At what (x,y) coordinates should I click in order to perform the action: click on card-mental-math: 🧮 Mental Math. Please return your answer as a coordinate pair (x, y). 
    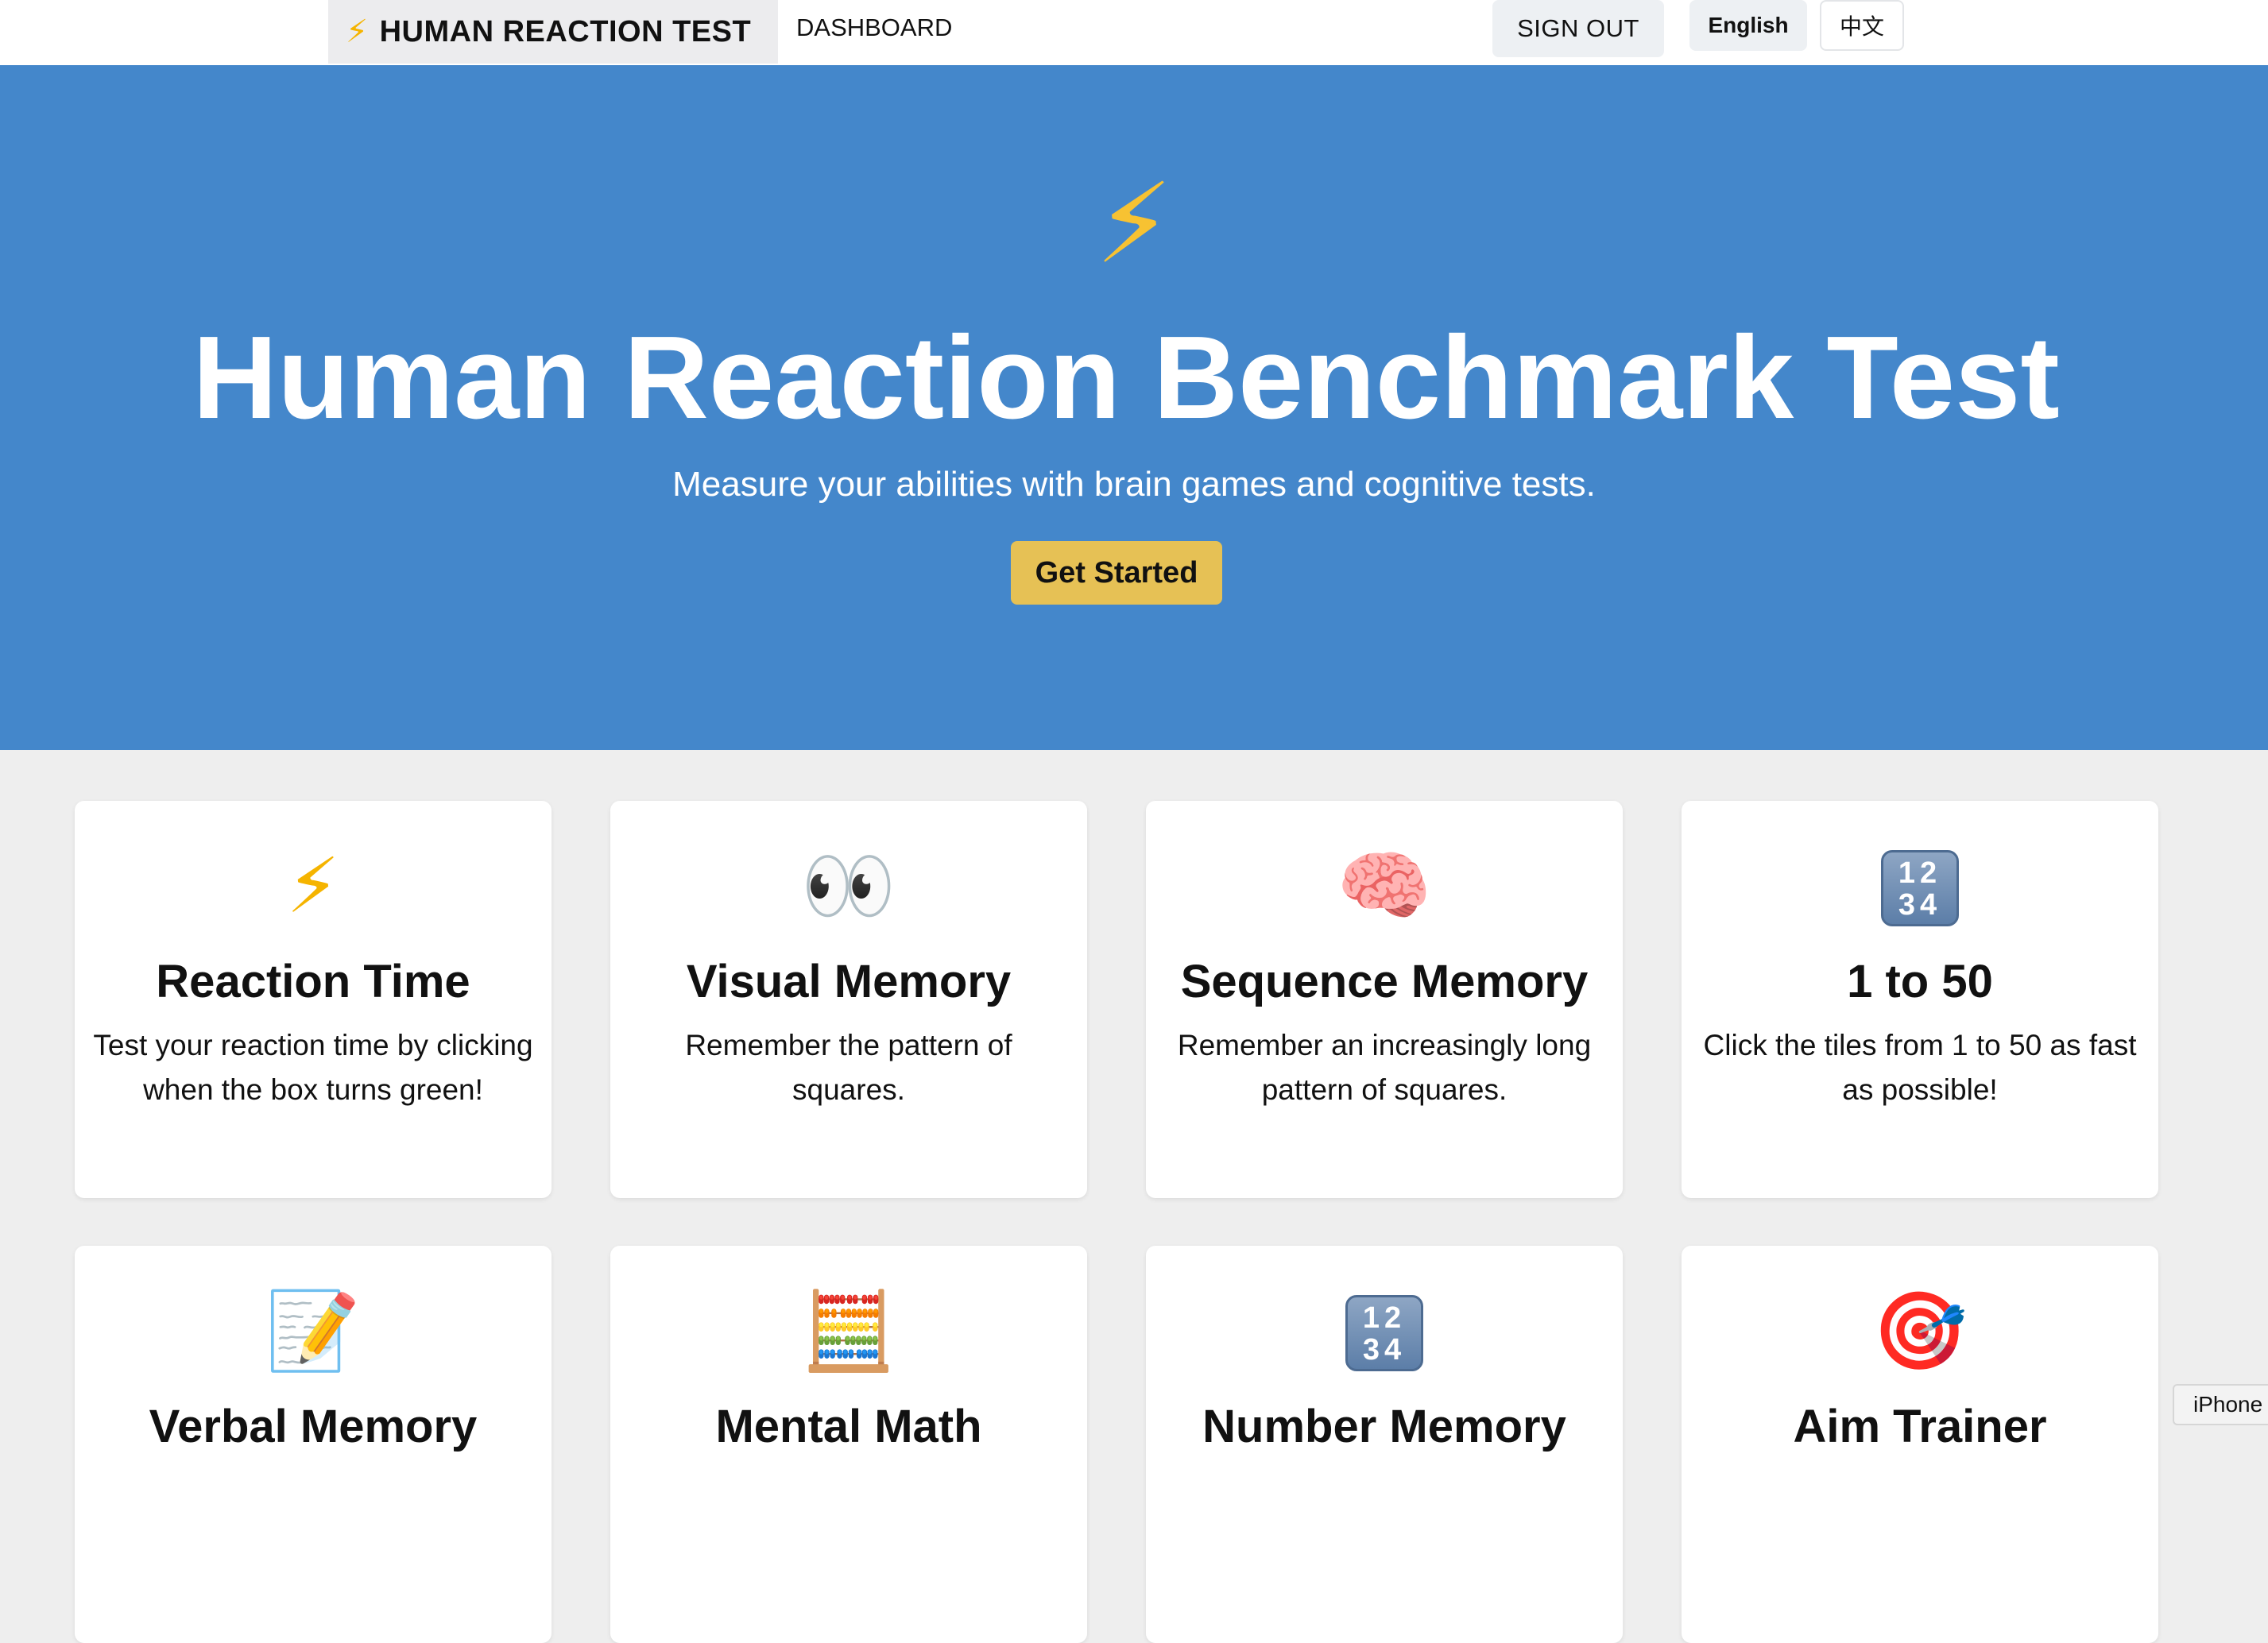
    Looking at the image, I should click on (848, 1444).